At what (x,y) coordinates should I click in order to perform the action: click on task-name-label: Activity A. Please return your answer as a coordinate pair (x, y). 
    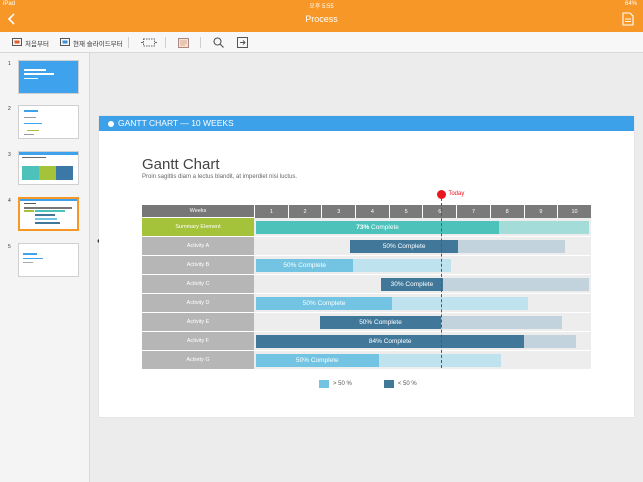
    Looking at the image, I should click on (198, 246).